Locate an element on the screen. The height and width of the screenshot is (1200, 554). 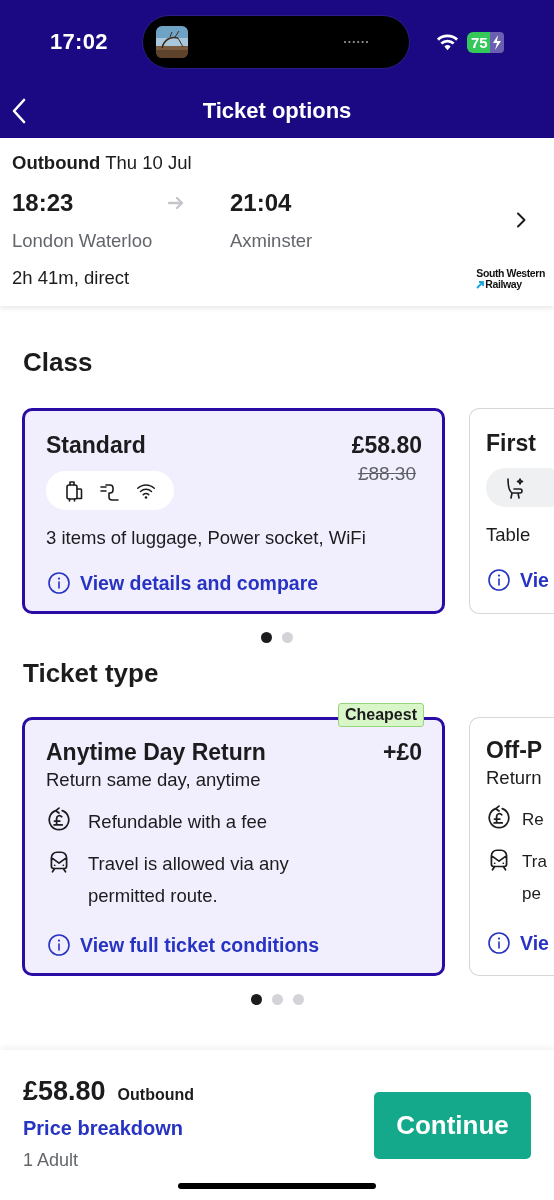
journey-card: Outbound Thu 10 Jul 18:23 21:04 London Waterloo Axminster 2h 41m, direct South Western Railway is located at coordinates (277, 222).